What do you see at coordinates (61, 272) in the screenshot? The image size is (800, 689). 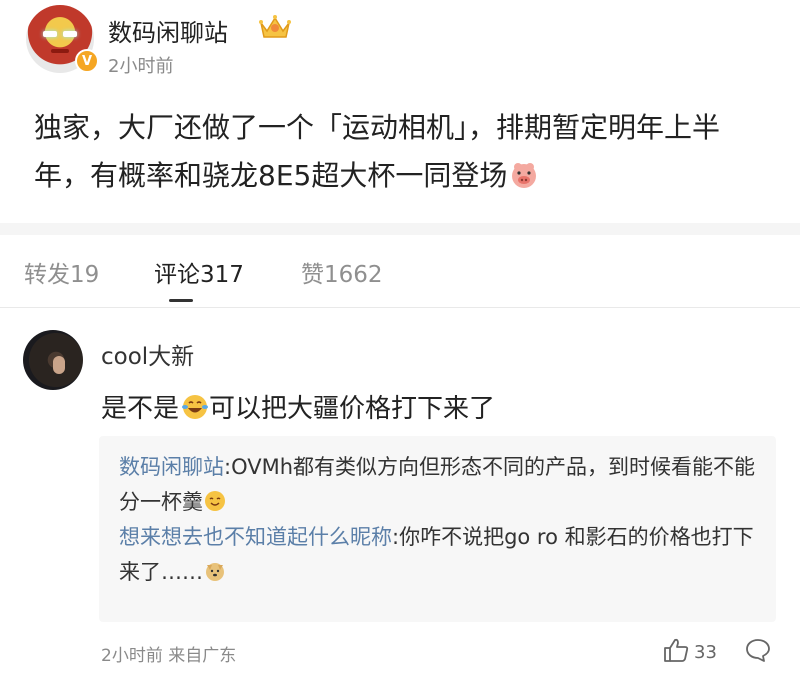 I see `tab-reposts: 转发19` at bounding box center [61, 272].